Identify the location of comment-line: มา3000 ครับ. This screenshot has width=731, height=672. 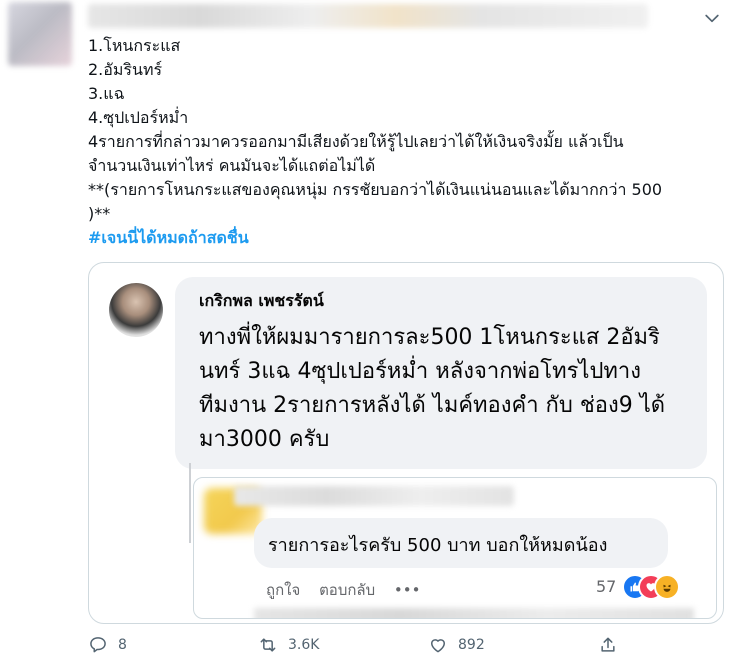
(264, 439).